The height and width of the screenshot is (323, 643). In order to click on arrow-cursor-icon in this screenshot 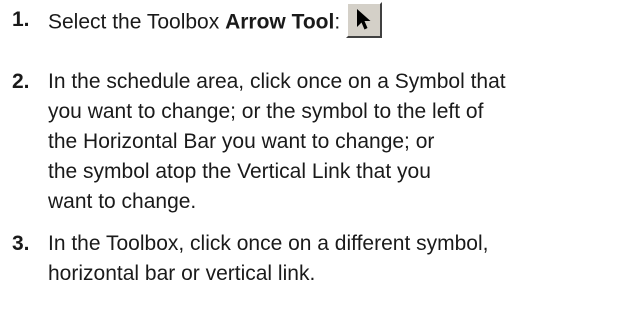, I will do `click(364, 19)`.